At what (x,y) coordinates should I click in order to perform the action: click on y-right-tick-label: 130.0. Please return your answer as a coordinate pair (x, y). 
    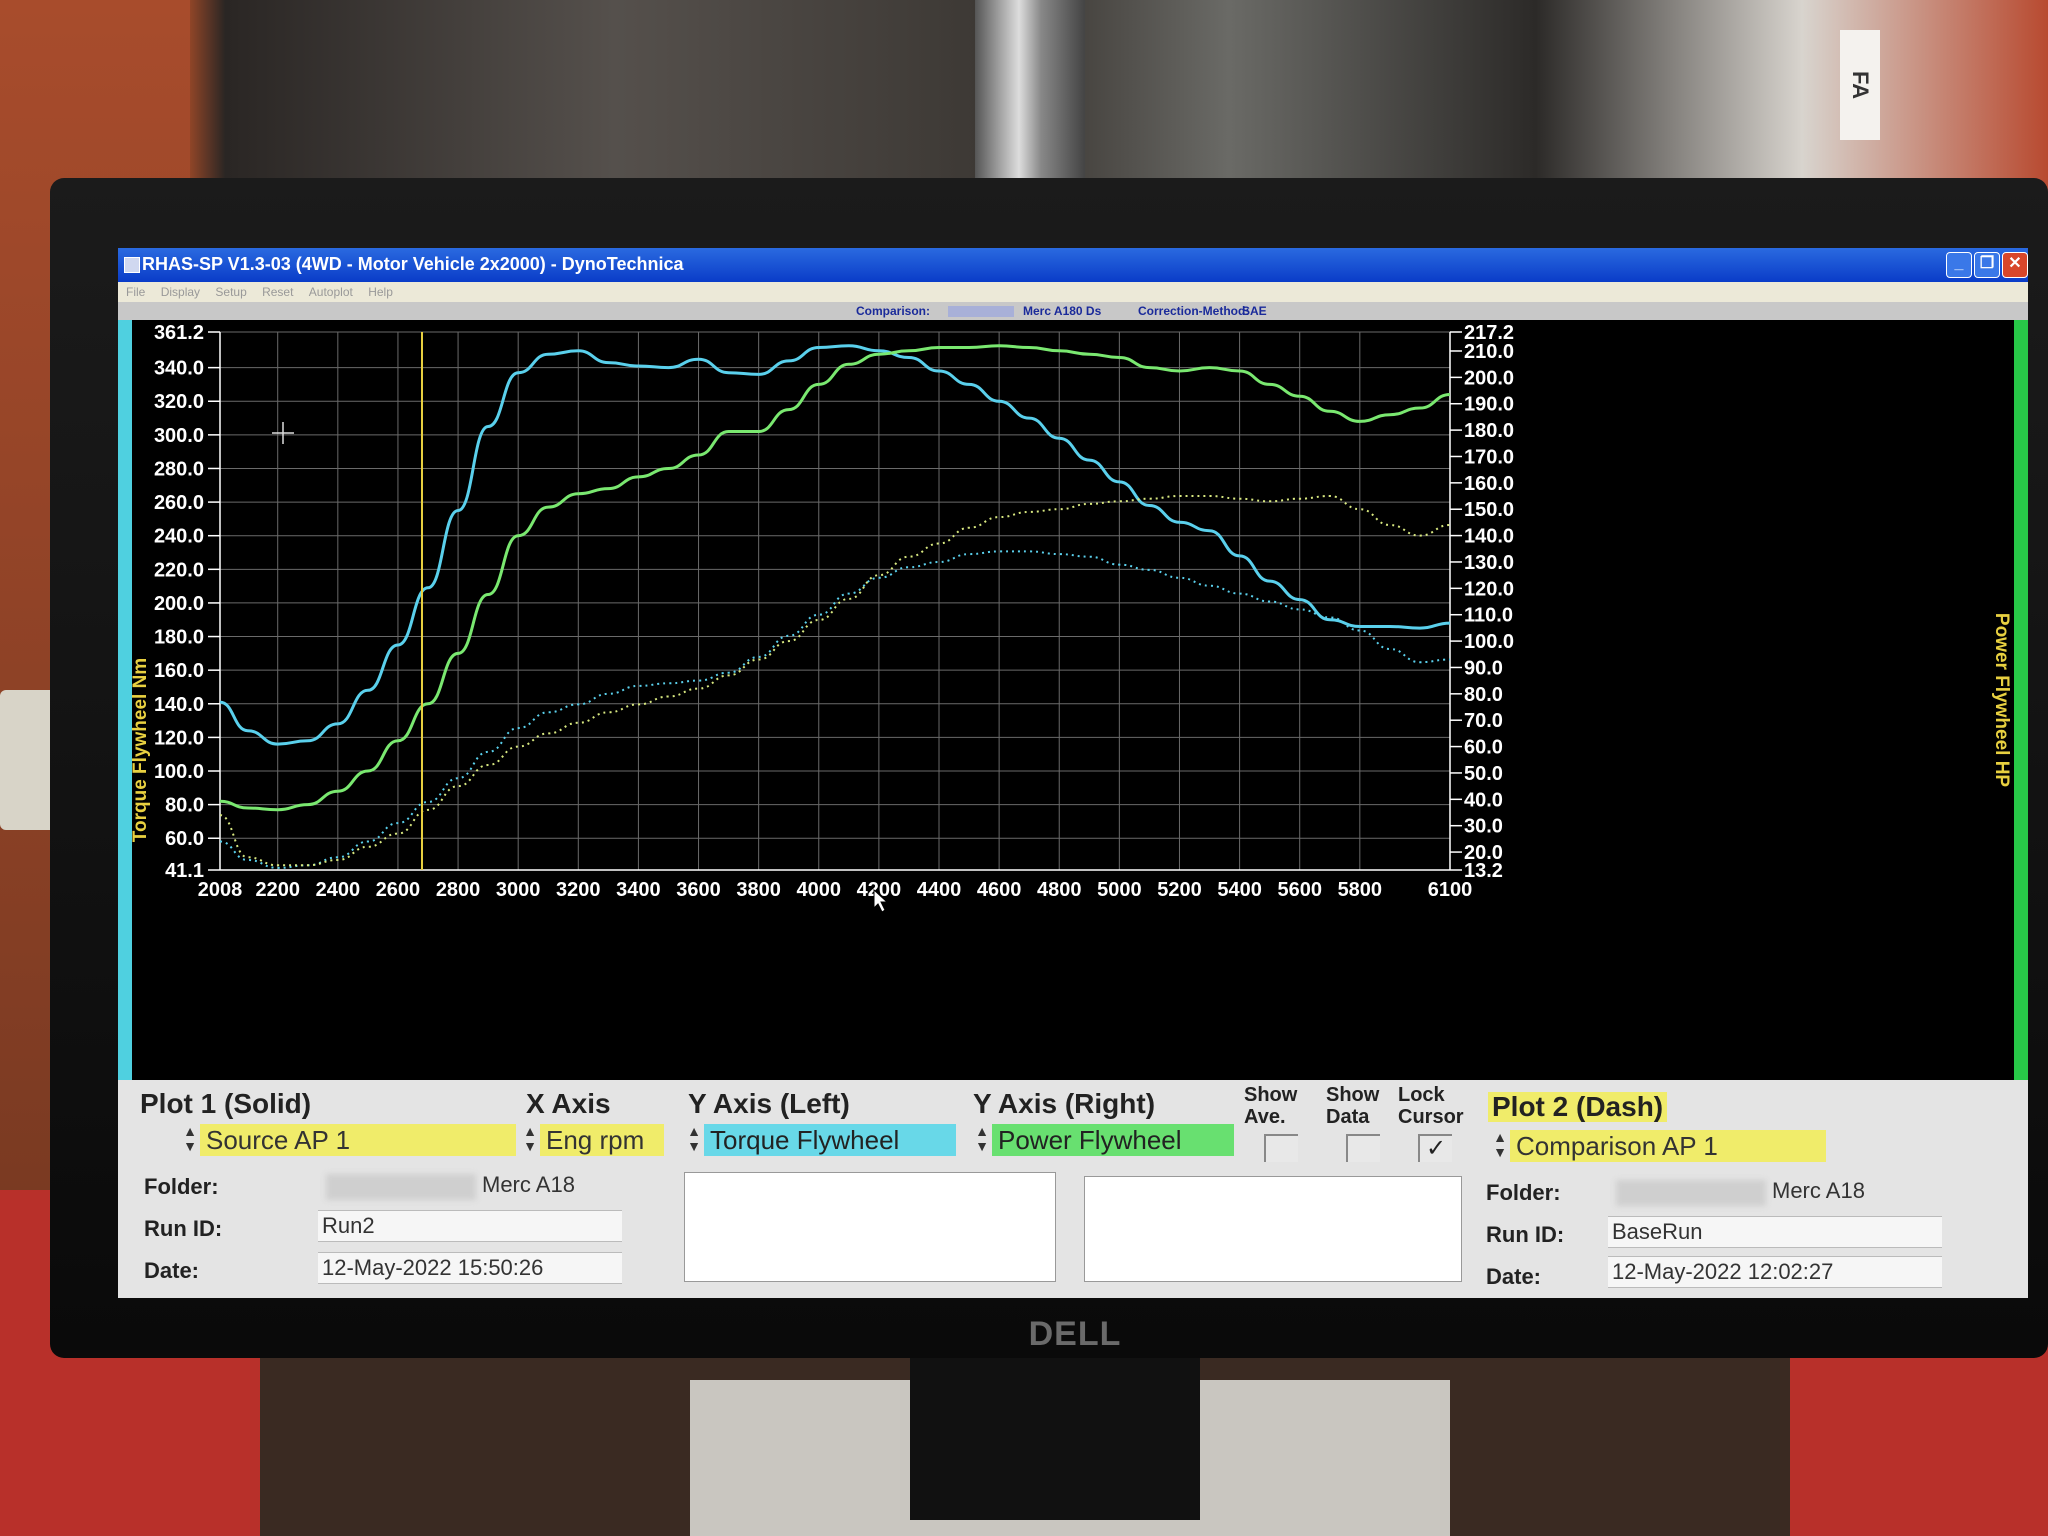
    Looking at the image, I should click on (1489, 563).